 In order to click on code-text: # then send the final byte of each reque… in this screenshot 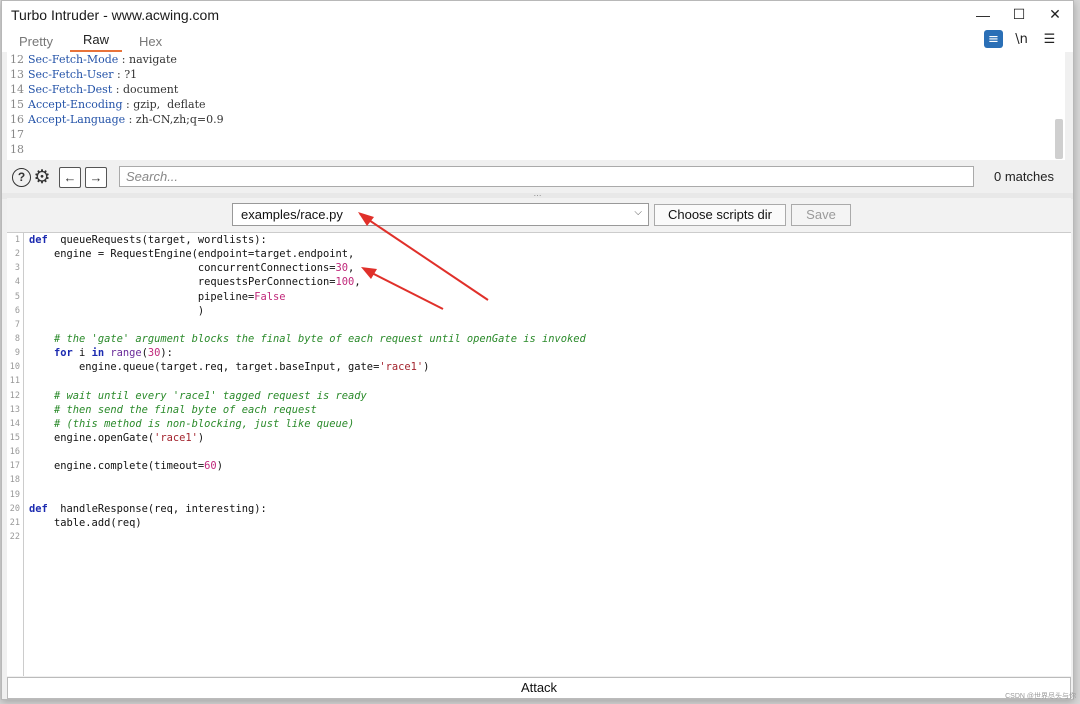, I will do `click(173, 410)`.